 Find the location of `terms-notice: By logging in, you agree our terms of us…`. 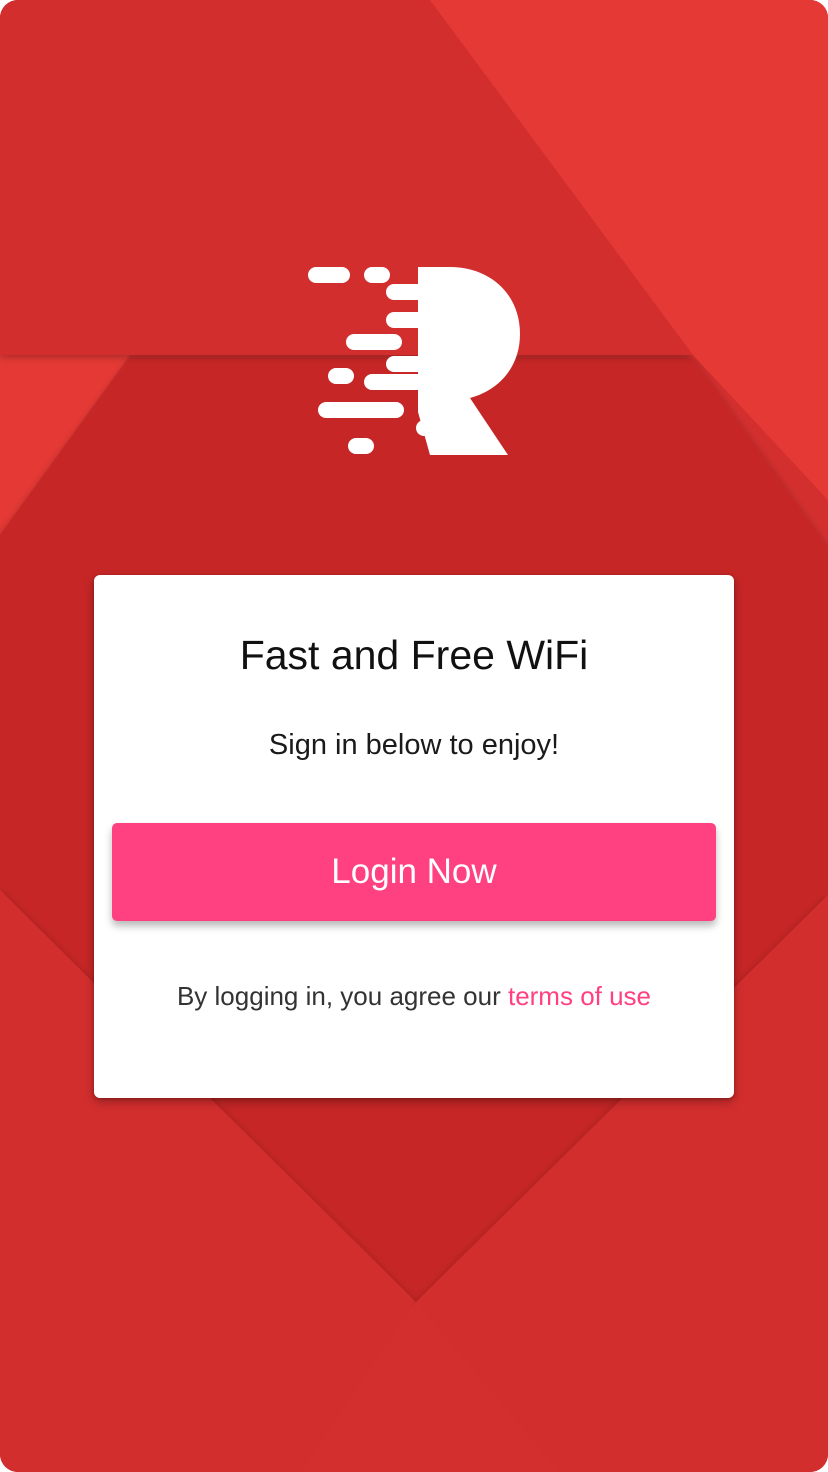

terms-notice: By logging in, you agree our terms of us… is located at coordinates (414, 996).